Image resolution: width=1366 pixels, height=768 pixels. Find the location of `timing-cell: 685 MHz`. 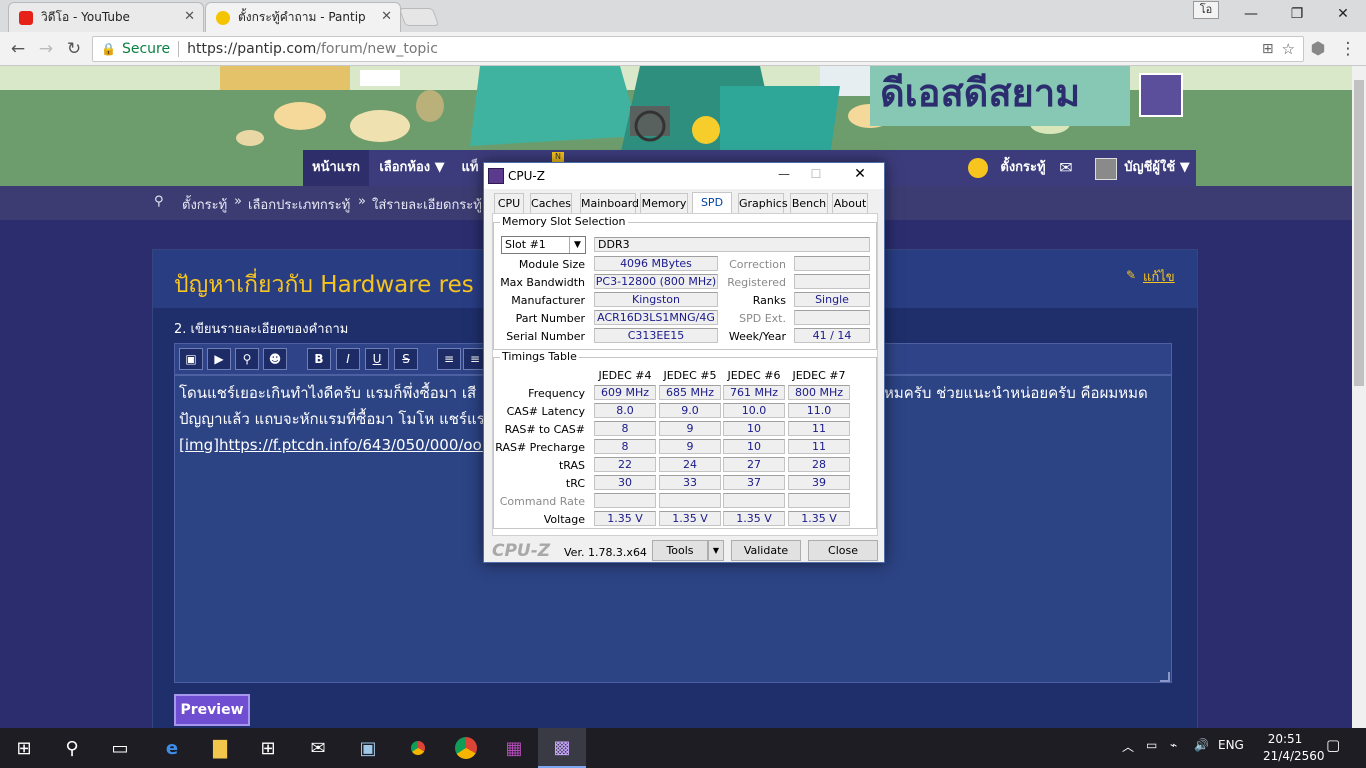

timing-cell: 685 MHz is located at coordinates (690, 392).